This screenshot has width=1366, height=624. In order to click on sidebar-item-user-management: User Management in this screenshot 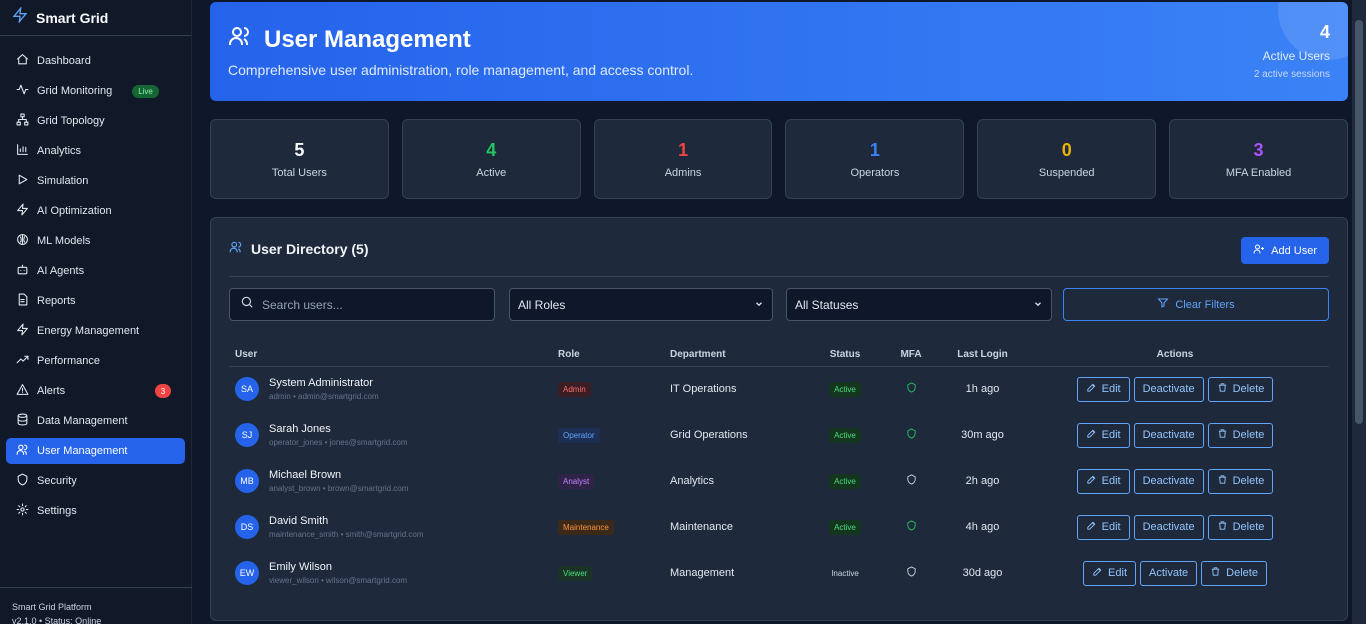, I will do `click(95, 451)`.